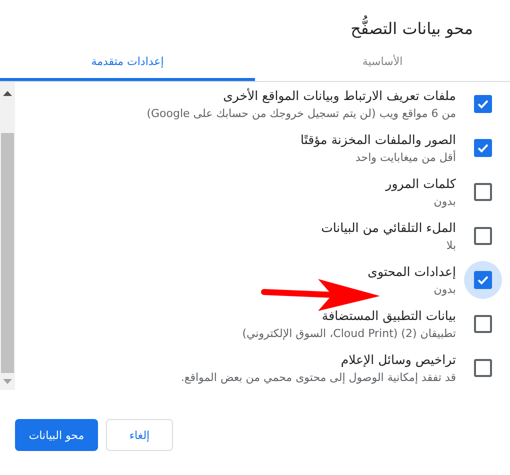 The image size is (510, 475). I want to click on item-title: ملفات تعريف الارتباط وبيانات المواقع الأخرى, so click(339, 95).